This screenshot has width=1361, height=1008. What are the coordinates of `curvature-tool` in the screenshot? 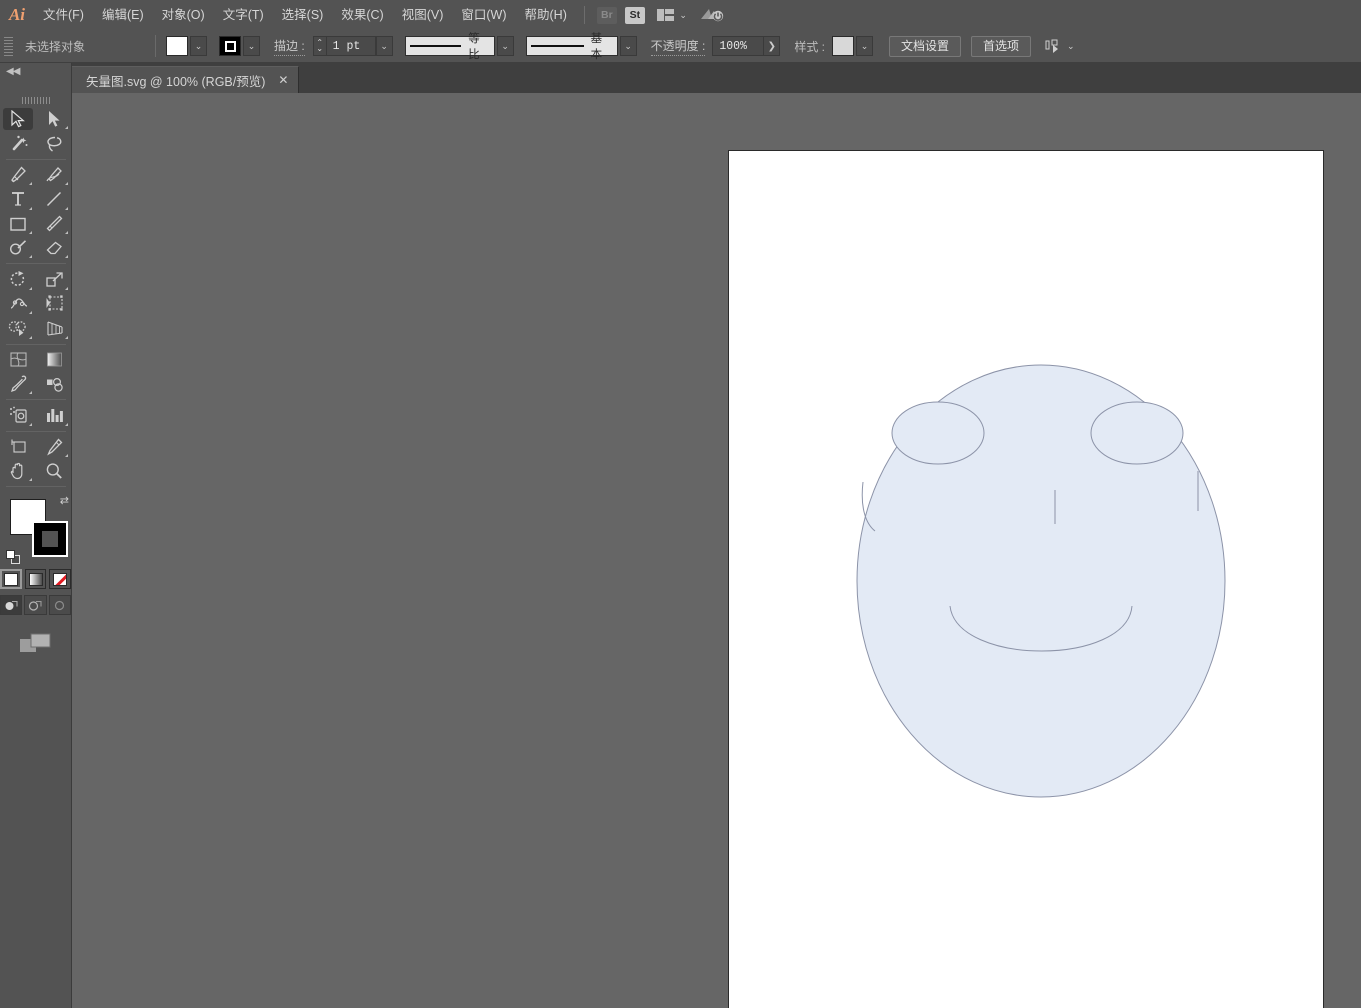 It's located at (54, 175).